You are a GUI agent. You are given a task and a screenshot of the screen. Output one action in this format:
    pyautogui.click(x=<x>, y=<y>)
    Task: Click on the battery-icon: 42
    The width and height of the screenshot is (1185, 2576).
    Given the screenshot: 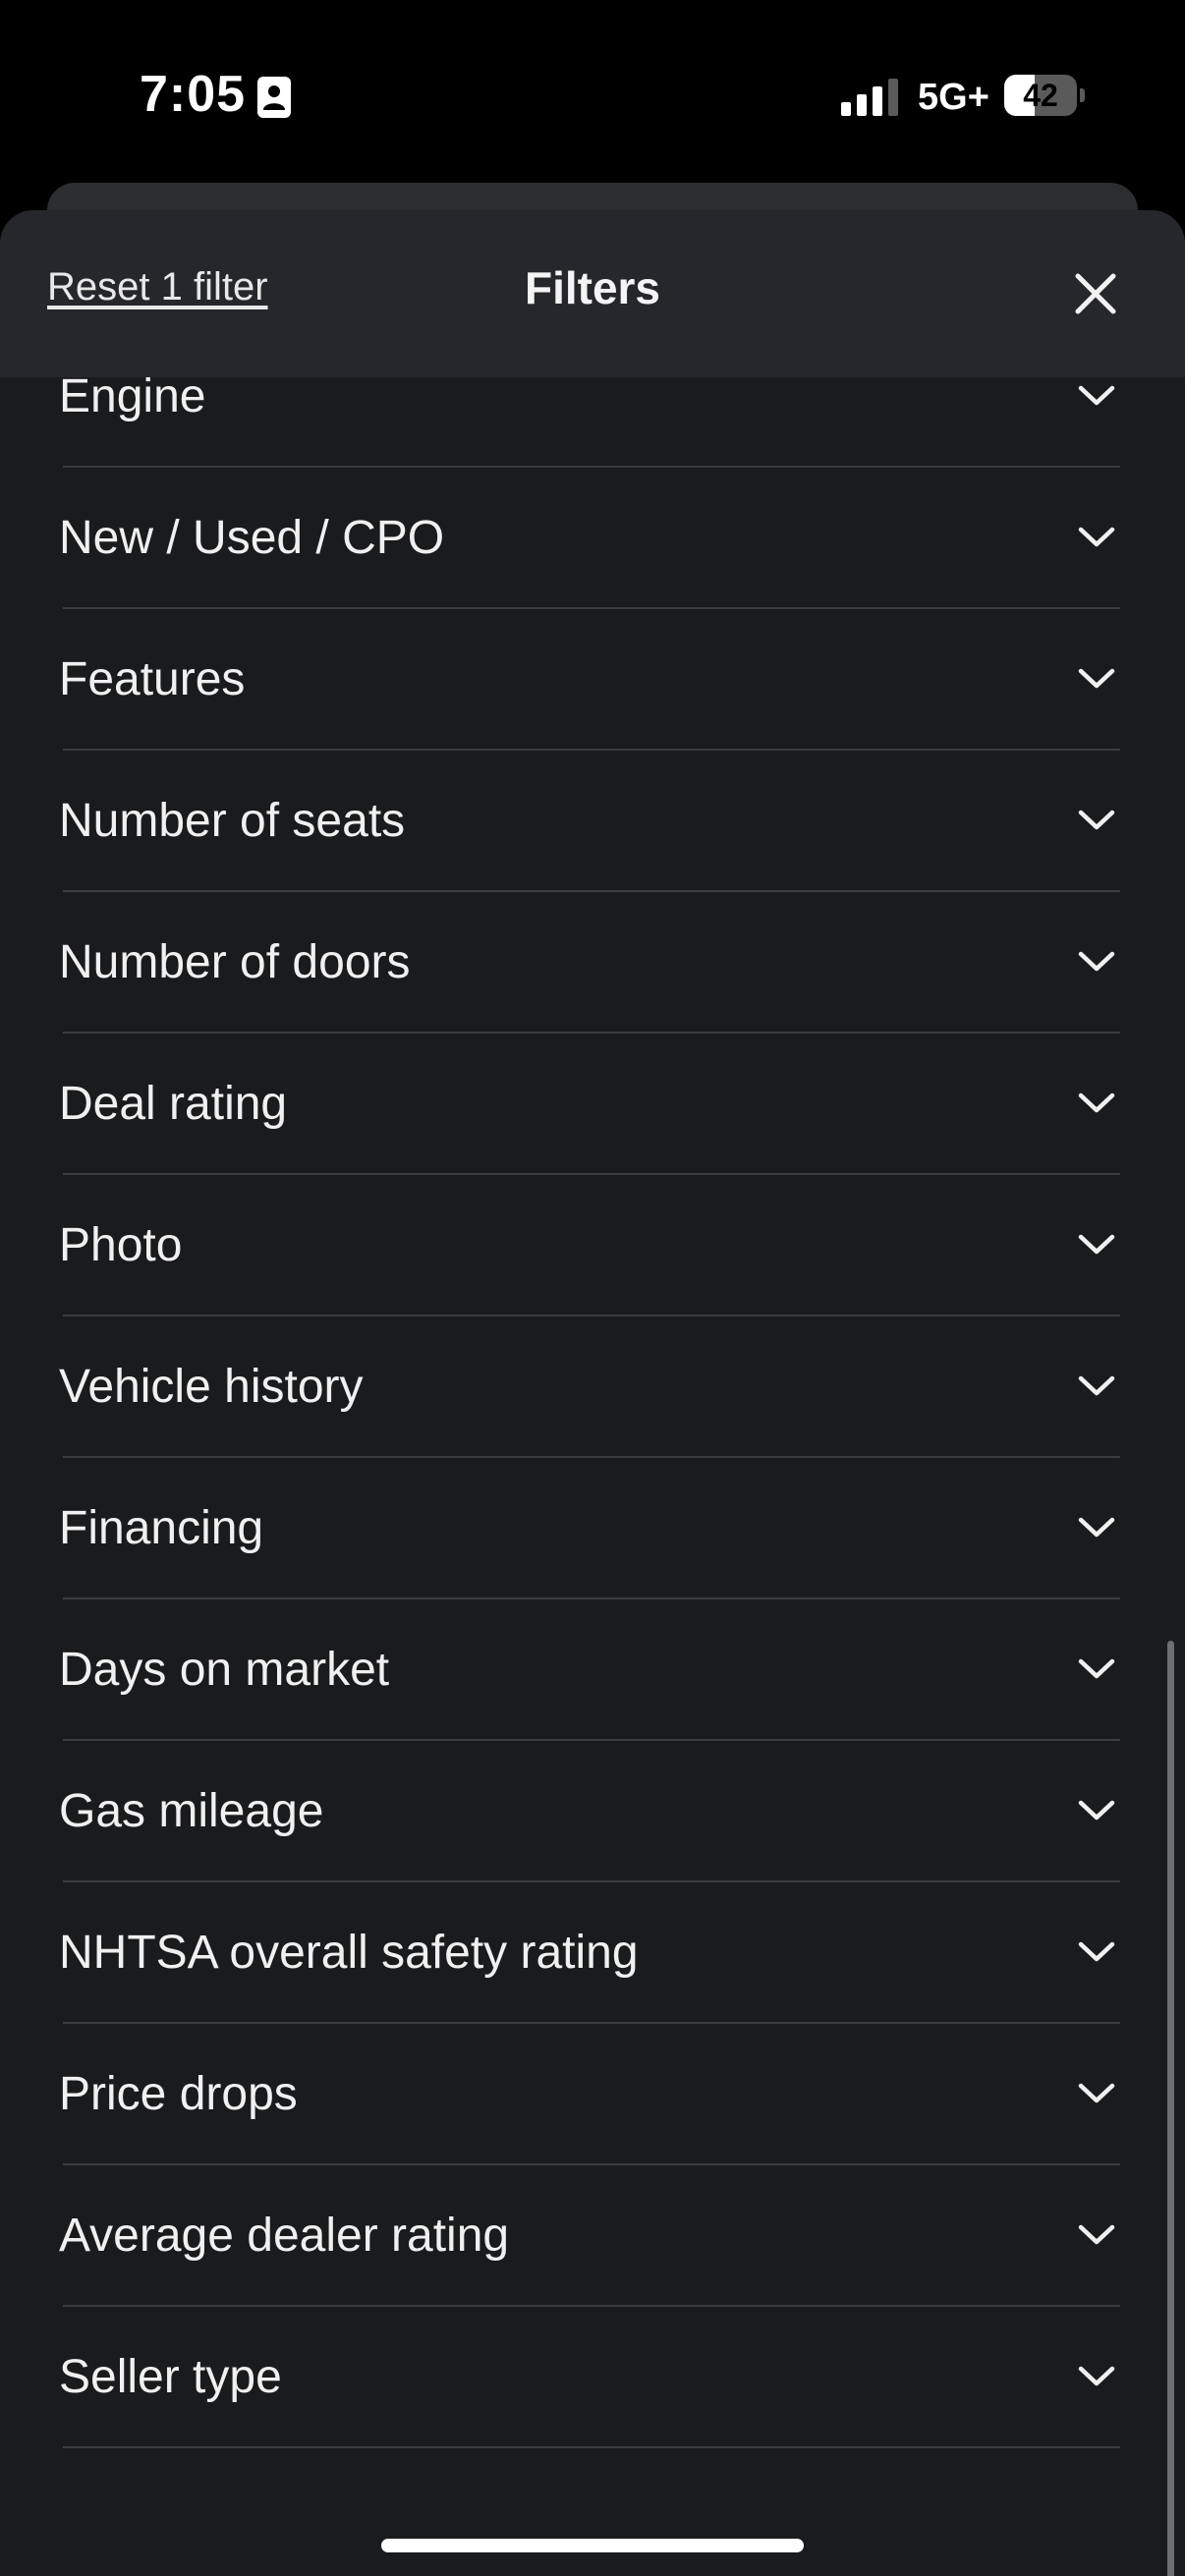 What is the action you would take?
    pyautogui.click(x=1045, y=95)
    